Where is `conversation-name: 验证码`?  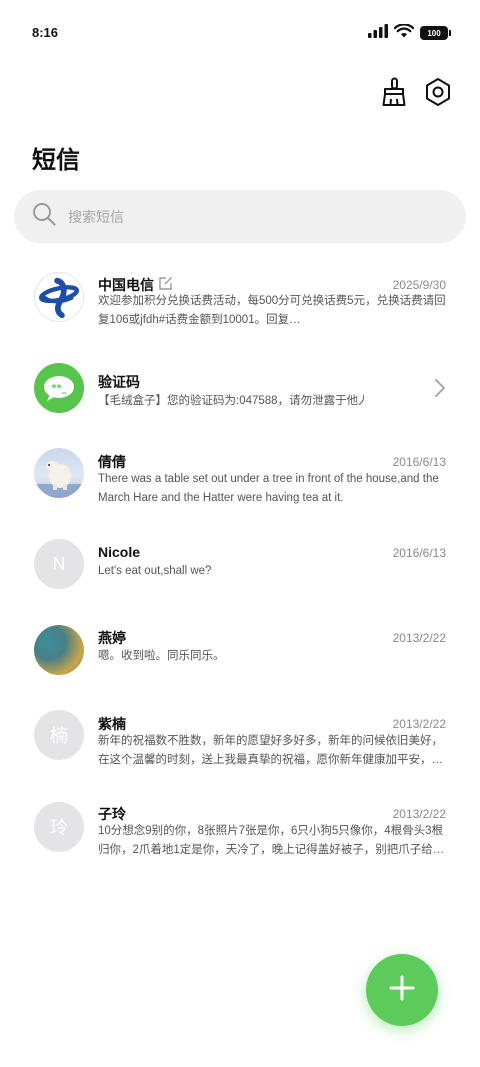 conversation-name: 验证码 is located at coordinates (119, 382).